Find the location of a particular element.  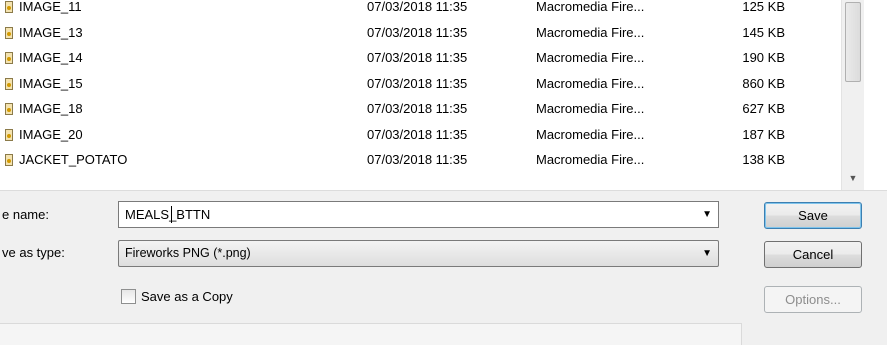

save-as-copy-checkbox is located at coordinates (128, 296).